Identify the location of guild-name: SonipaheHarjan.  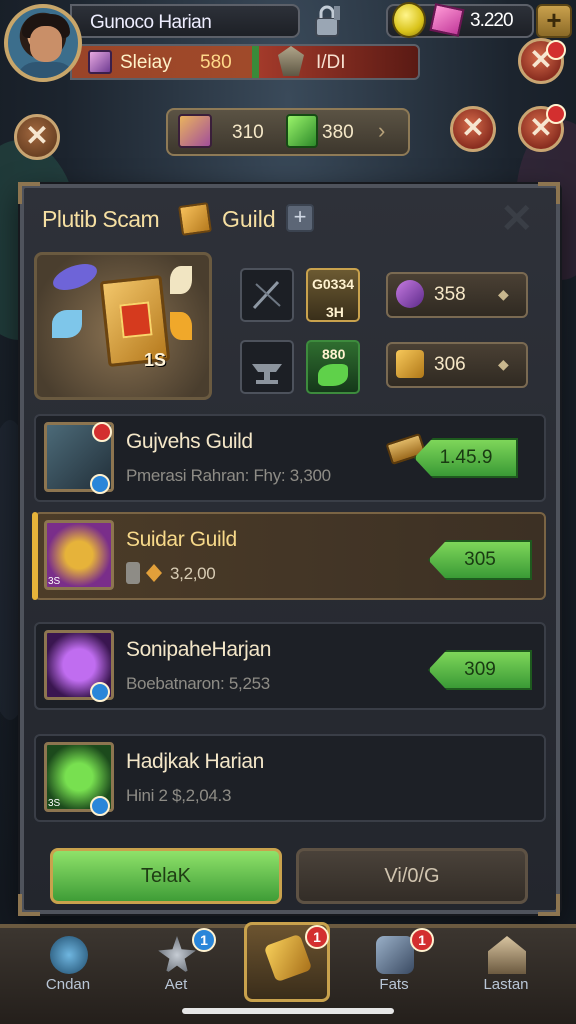
(199, 649).